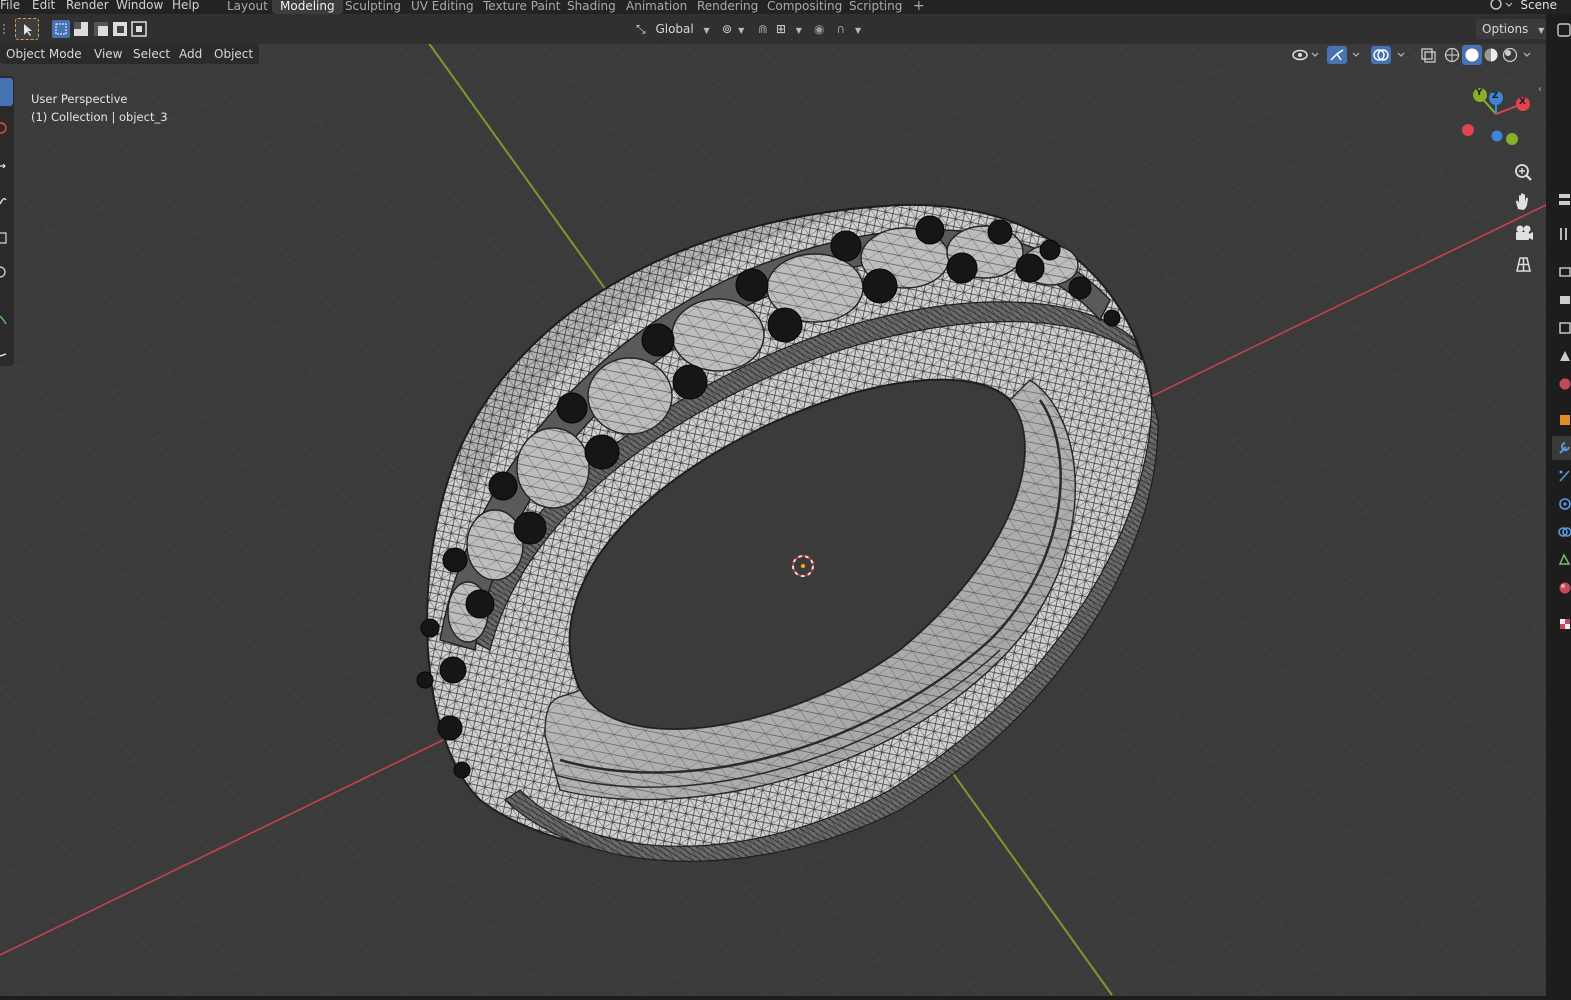 This screenshot has height=1000, width=1571. What do you see at coordinates (727, 29) in the screenshot?
I see `pivot-icon: ⊚` at bounding box center [727, 29].